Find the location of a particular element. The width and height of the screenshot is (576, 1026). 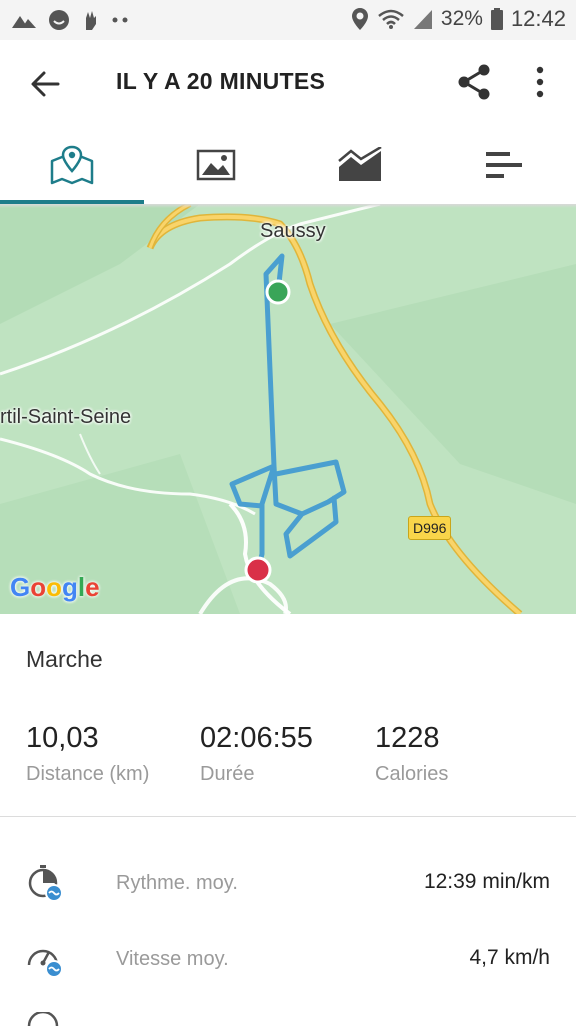

wifi-icon is located at coordinates (391, 19).